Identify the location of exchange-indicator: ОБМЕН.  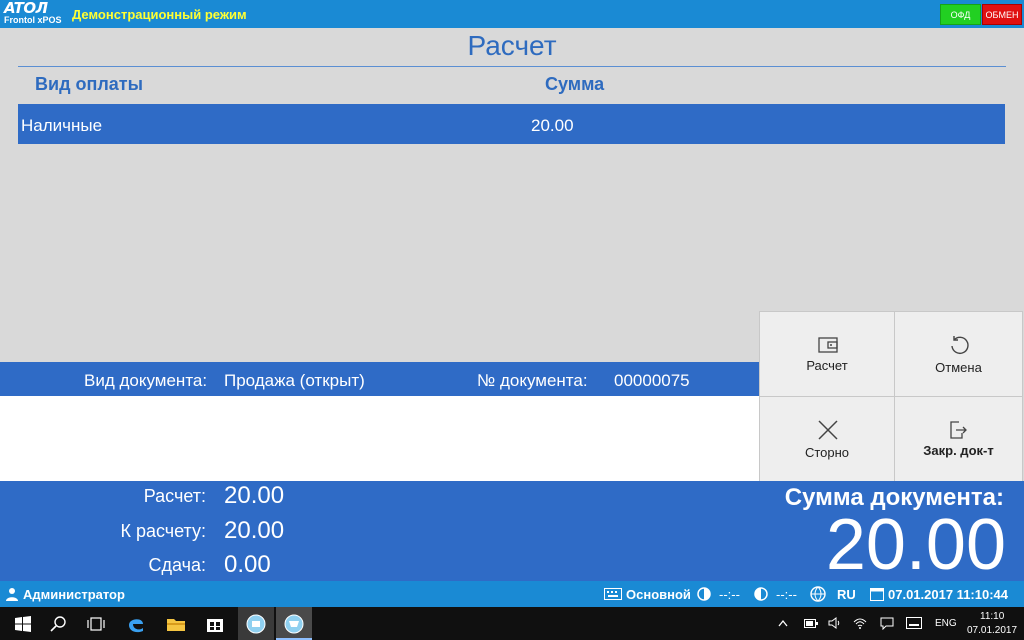
(1002, 14).